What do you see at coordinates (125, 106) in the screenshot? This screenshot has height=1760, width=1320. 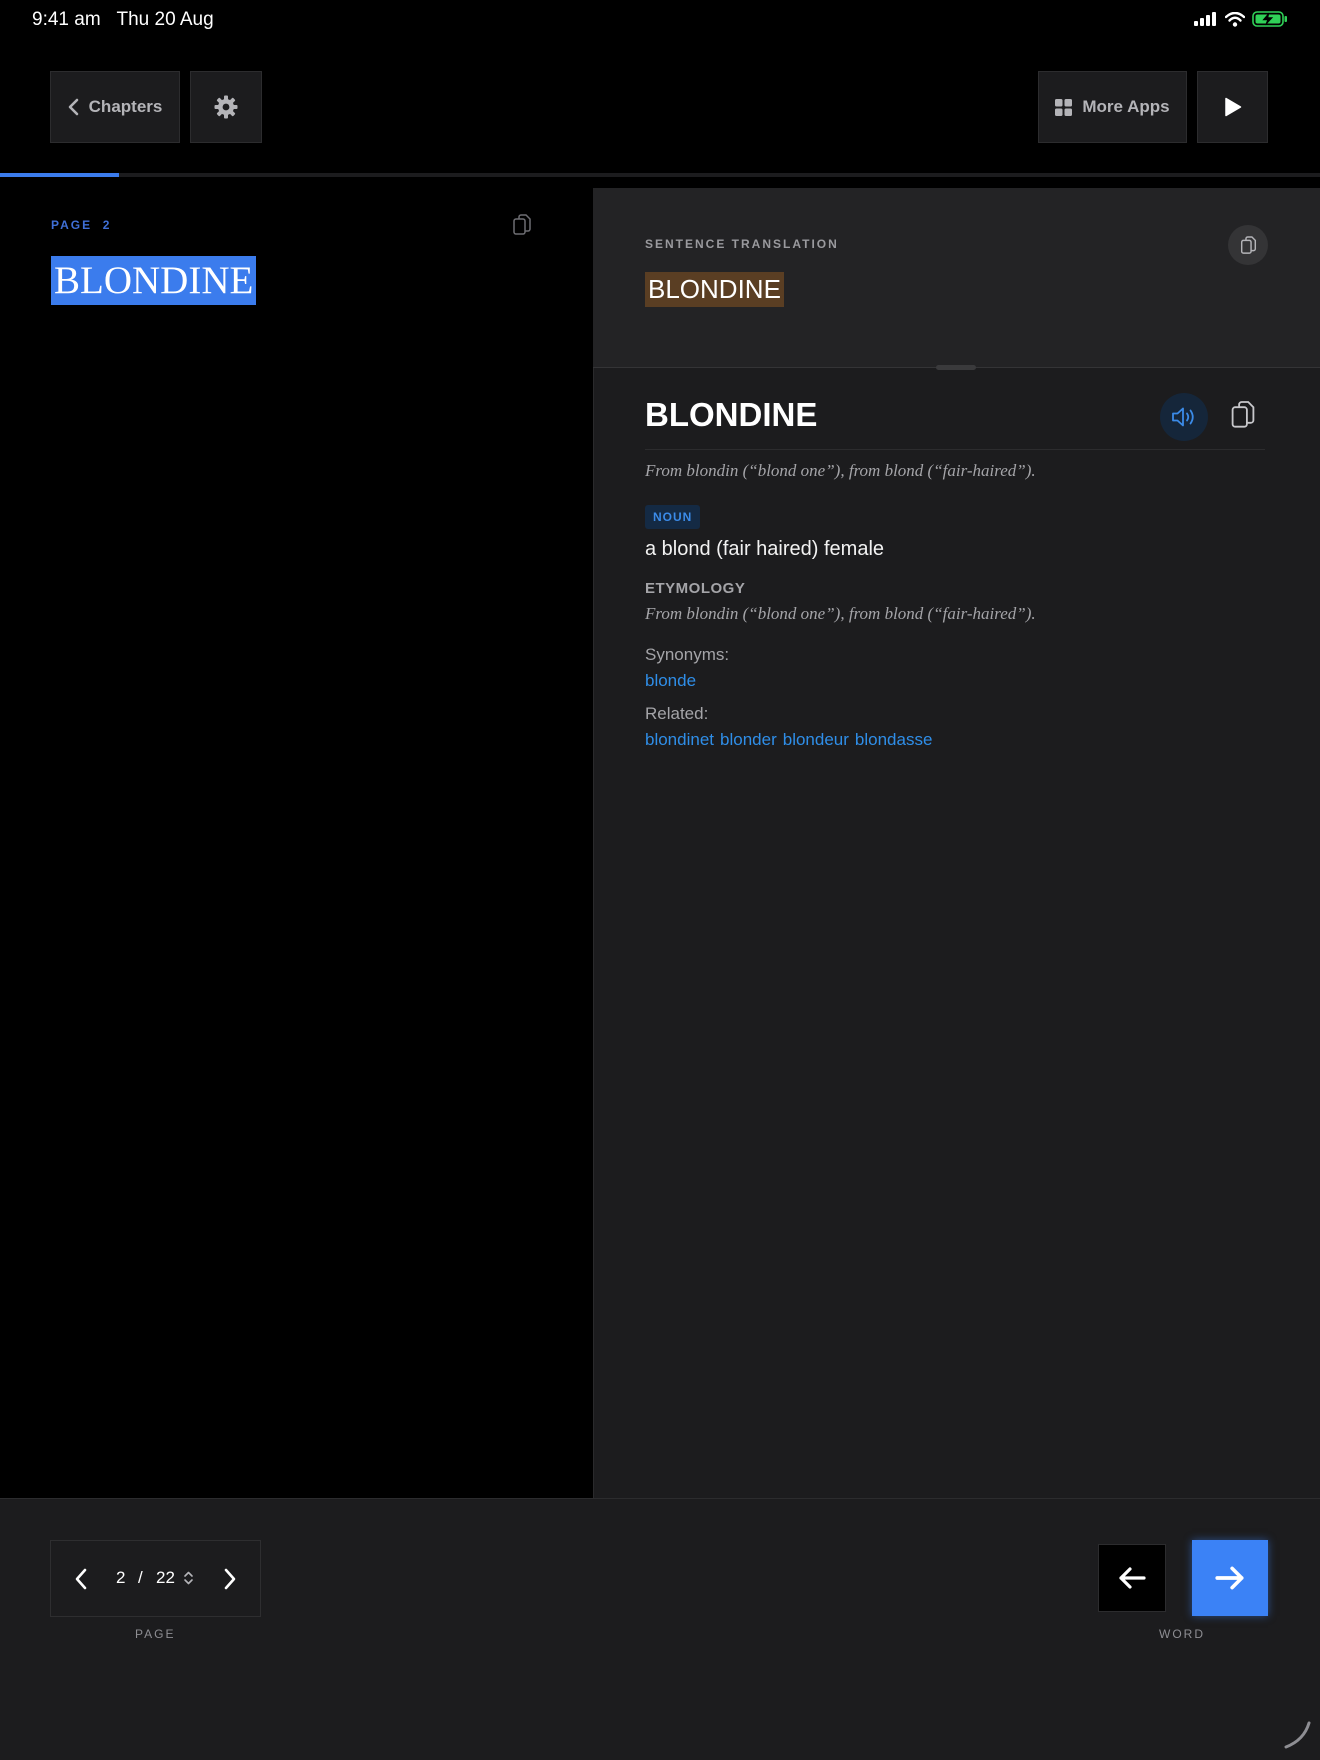 I see `chapters-label: Chapters` at bounding box center [125, 106].